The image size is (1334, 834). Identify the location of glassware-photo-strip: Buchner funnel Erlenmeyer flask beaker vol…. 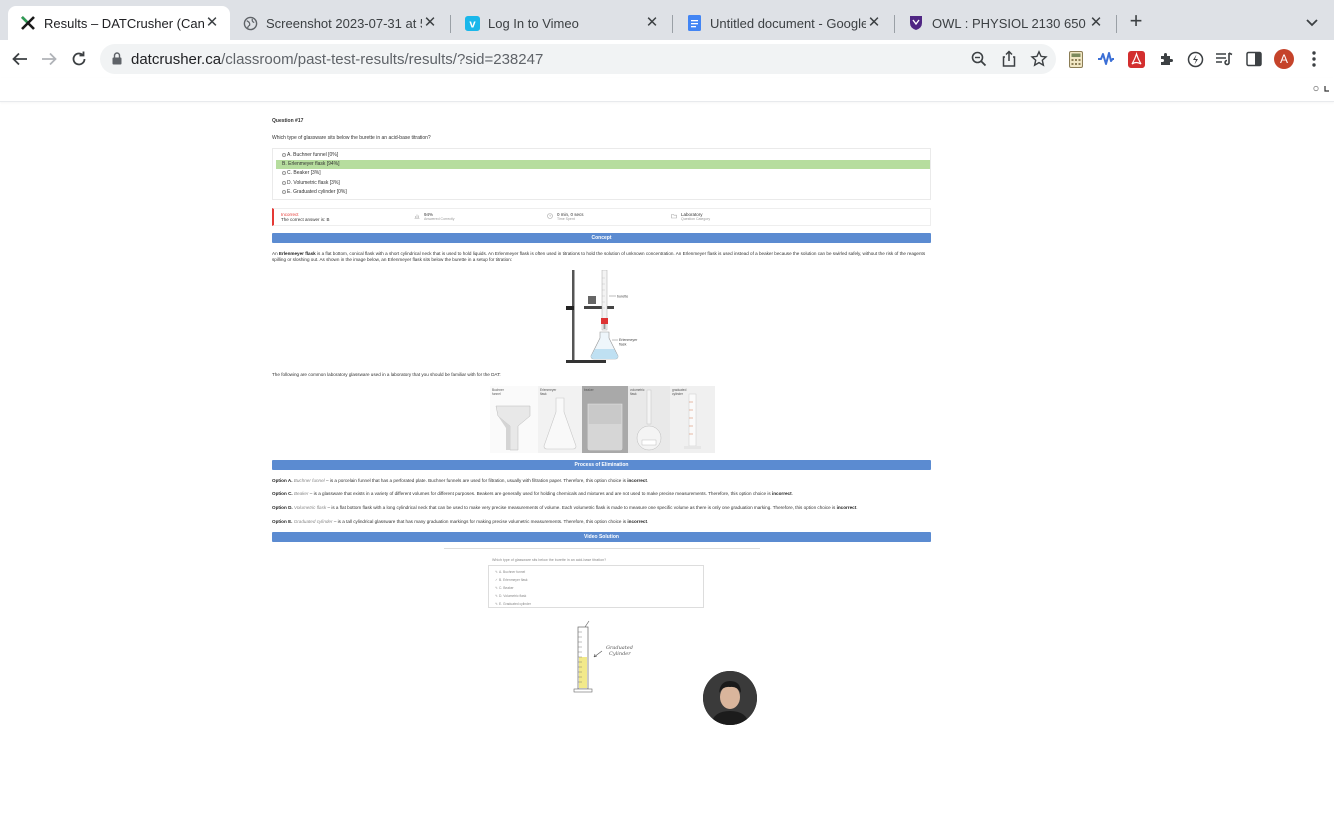
(602, 419).